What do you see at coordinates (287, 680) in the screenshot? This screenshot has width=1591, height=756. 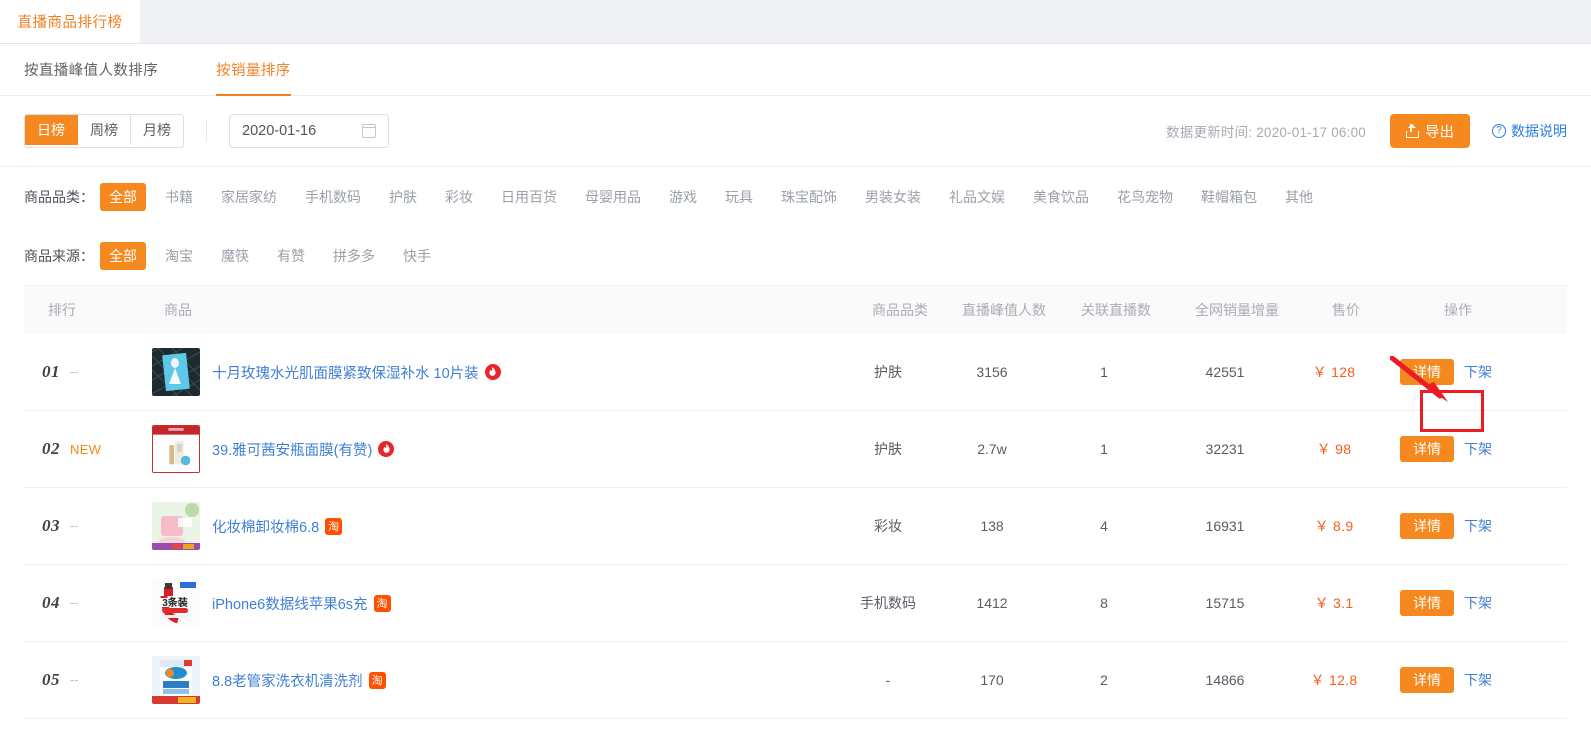 I see `product-name-link: 8.8老管家洗衣机清洗剂` at bounding box center [287, 680].